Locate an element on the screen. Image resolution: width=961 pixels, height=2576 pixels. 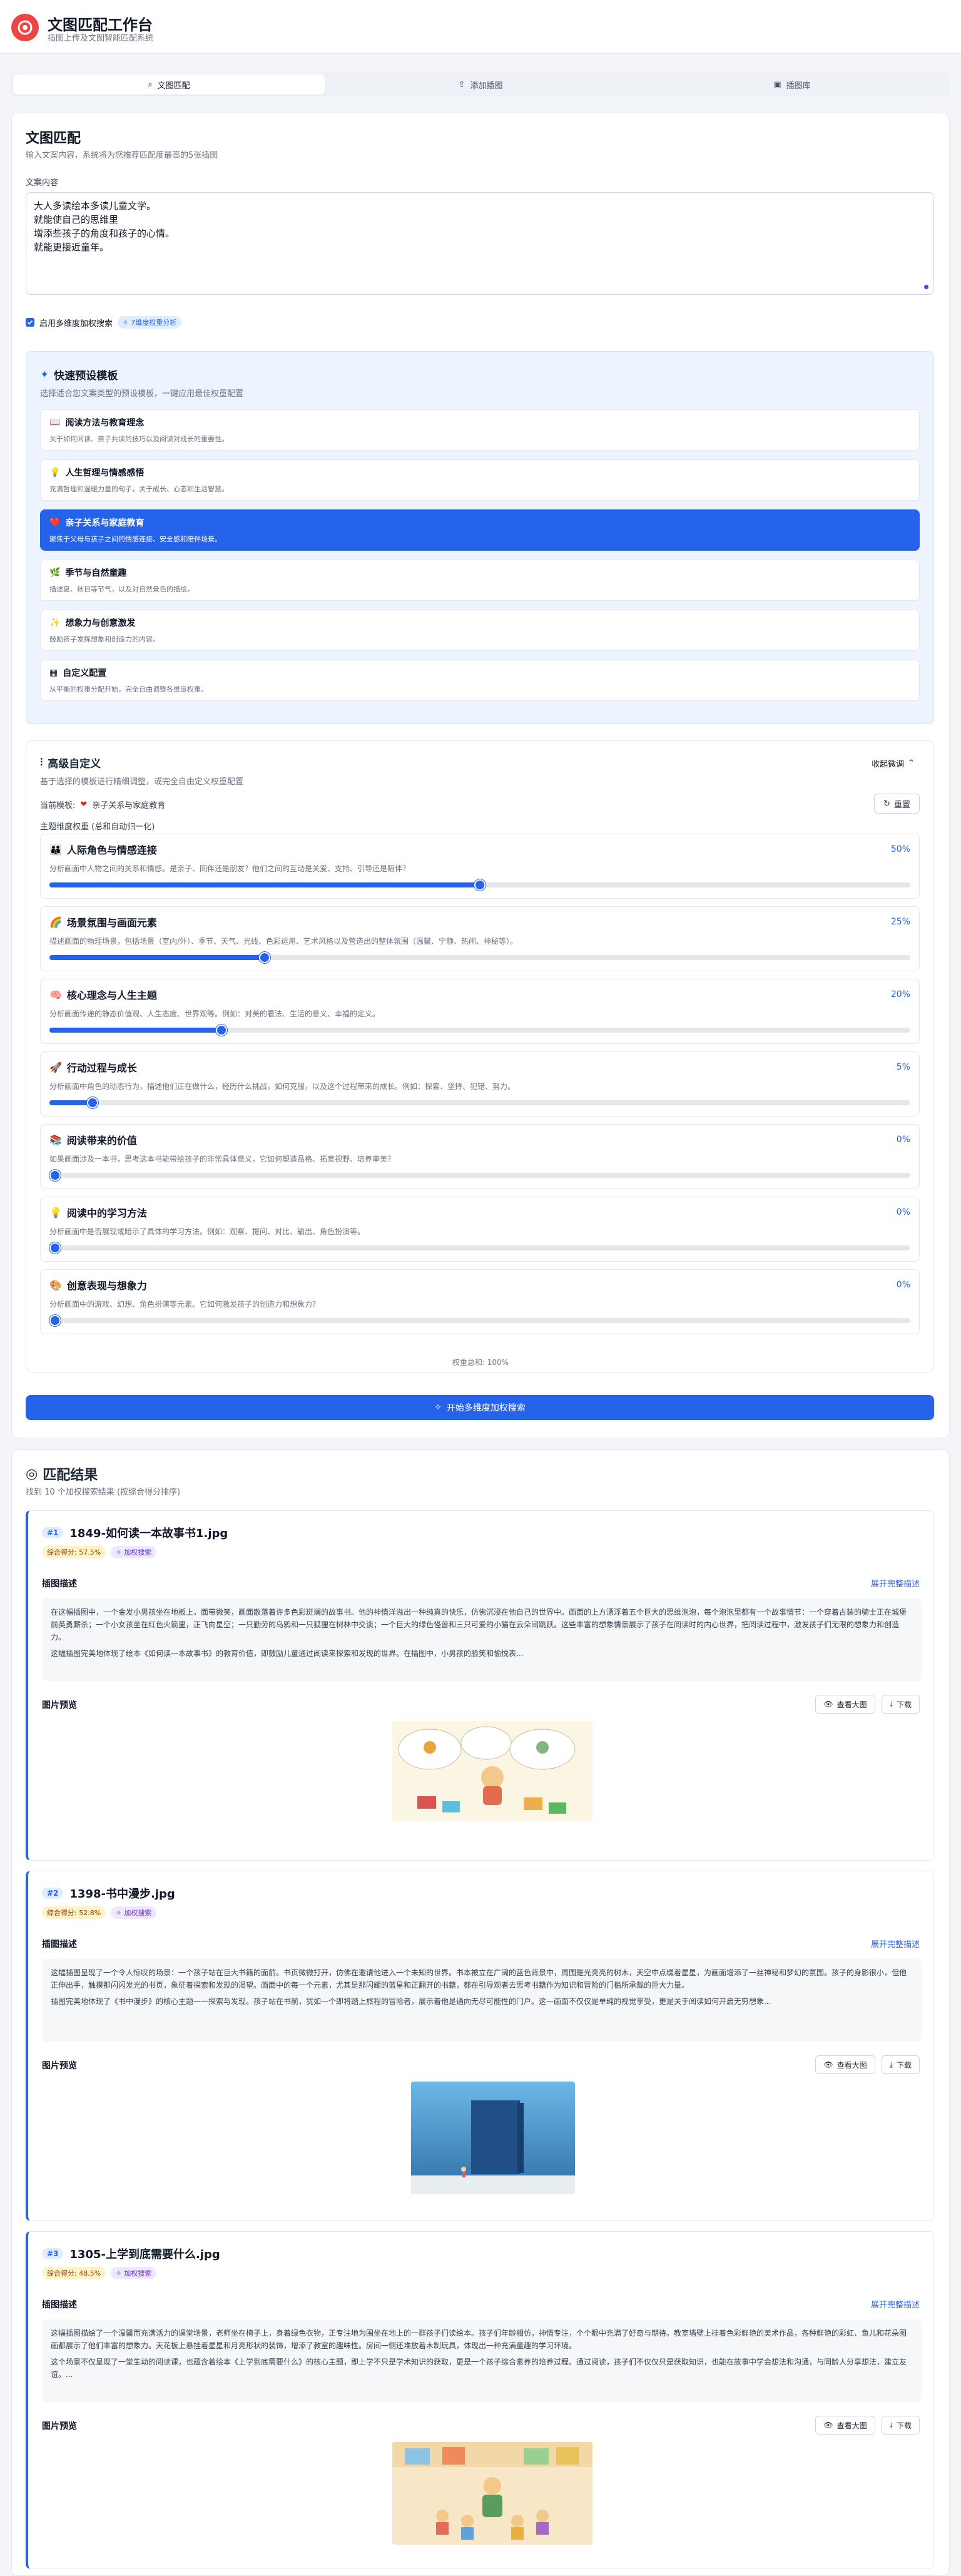
preset-title-text: 快速预设模板 is located at coordinates (86, 376).